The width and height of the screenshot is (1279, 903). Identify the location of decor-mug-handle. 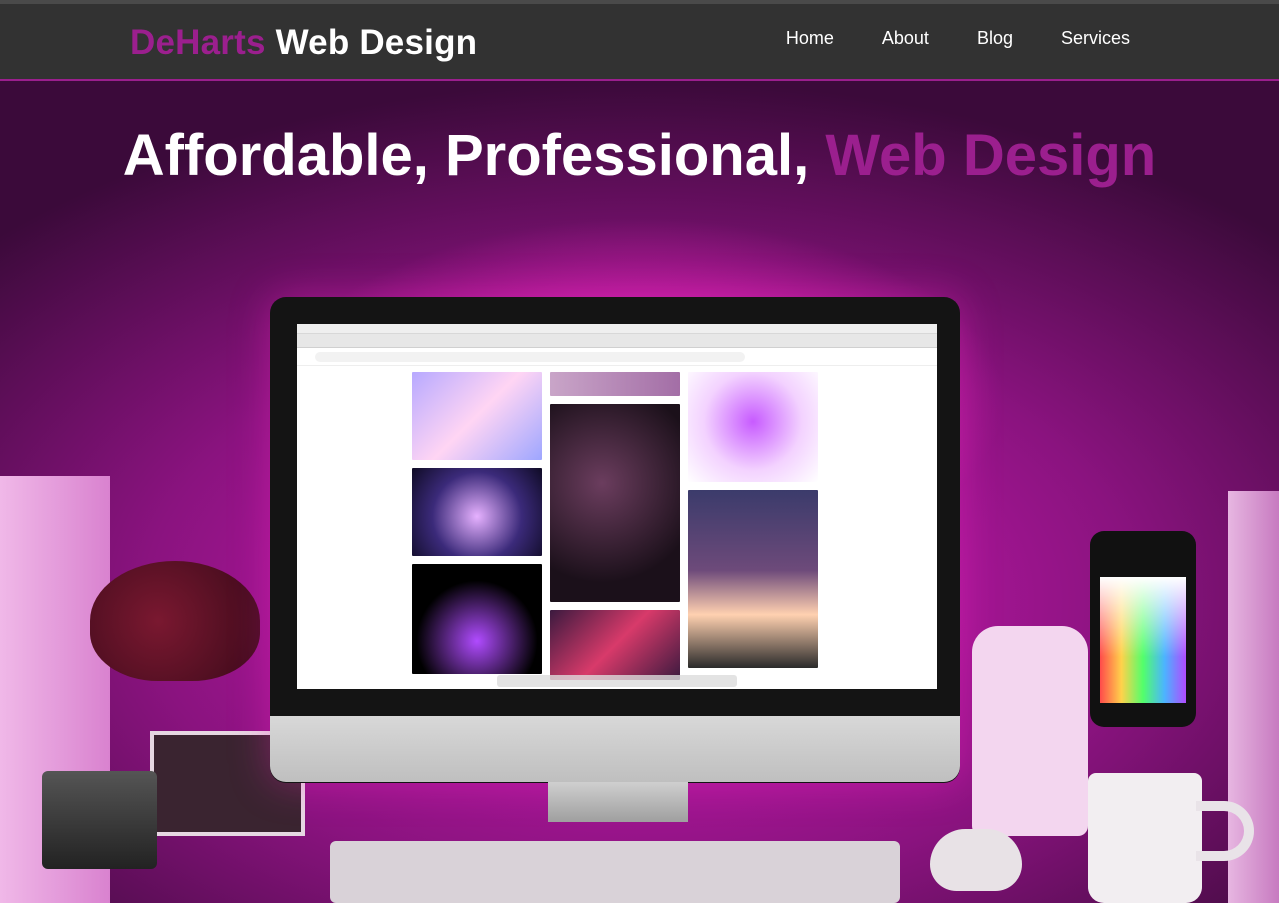
(1225, 831).